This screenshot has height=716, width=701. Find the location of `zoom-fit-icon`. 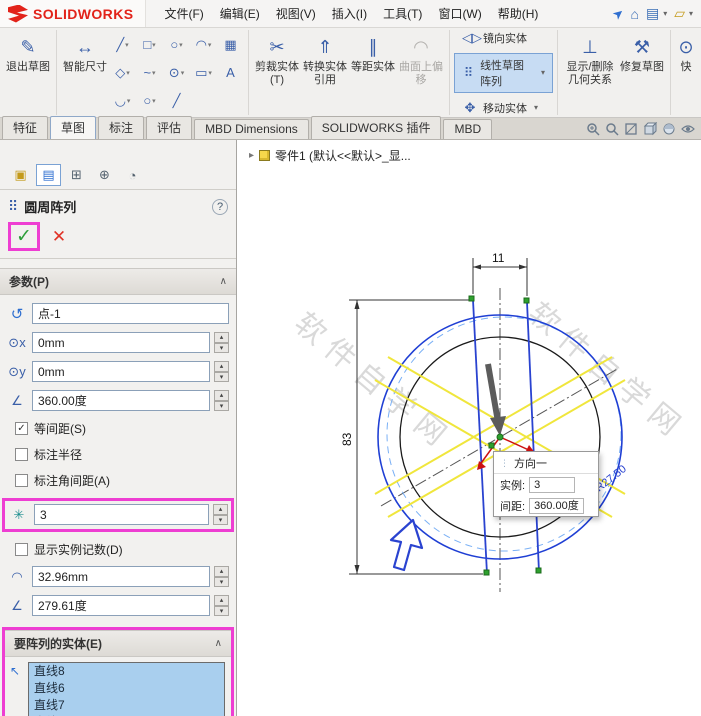

zoom-fit-icon is located at coordinates (612, 129).